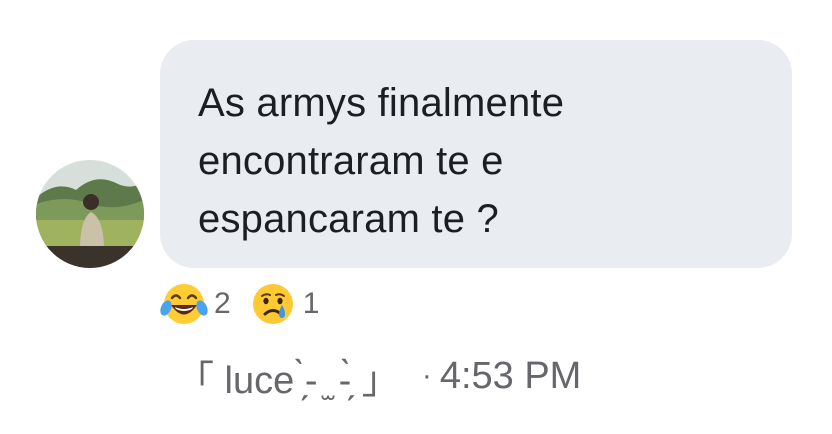 Image resolution: width=832 pixels, height=434 pixels. Describe the element at coordinates (311, 303) in the screenshot. I see `reaction-count: 1` at that location.